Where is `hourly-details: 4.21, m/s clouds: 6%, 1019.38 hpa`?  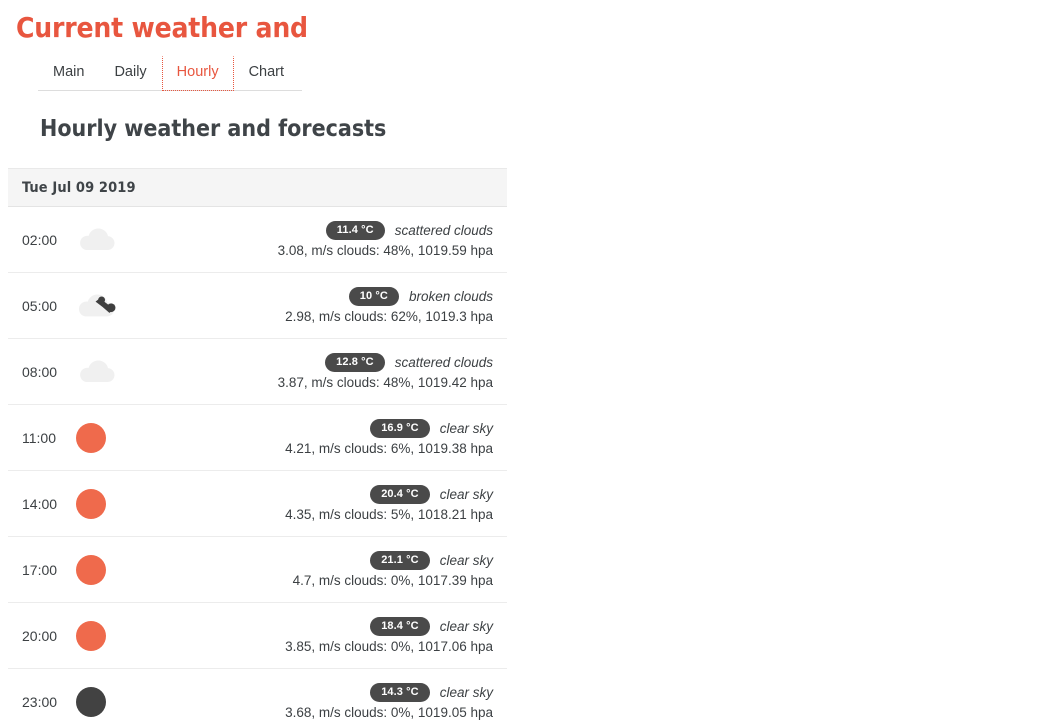 hourly-details: 4.21, m/s clouds: 6%, 1019.38 hpa is located at coordinates (389, 449).